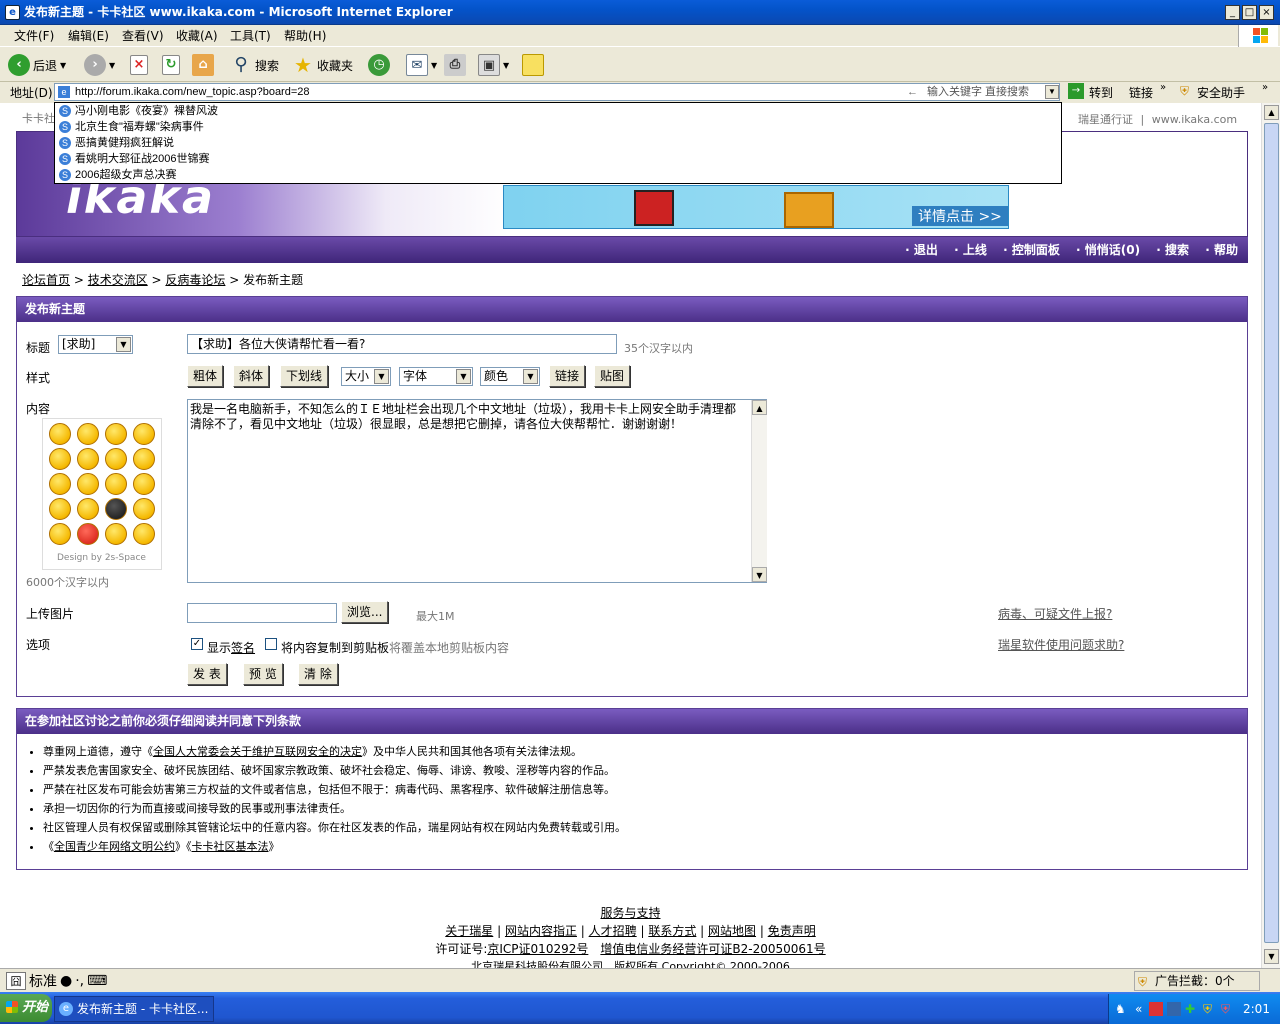  What do you see at coordinates (1197, 981) in the screenshot?
I see `popup-blocker-status: ⛨ 广告拦截：0个` at bounding box center [1197, 981].